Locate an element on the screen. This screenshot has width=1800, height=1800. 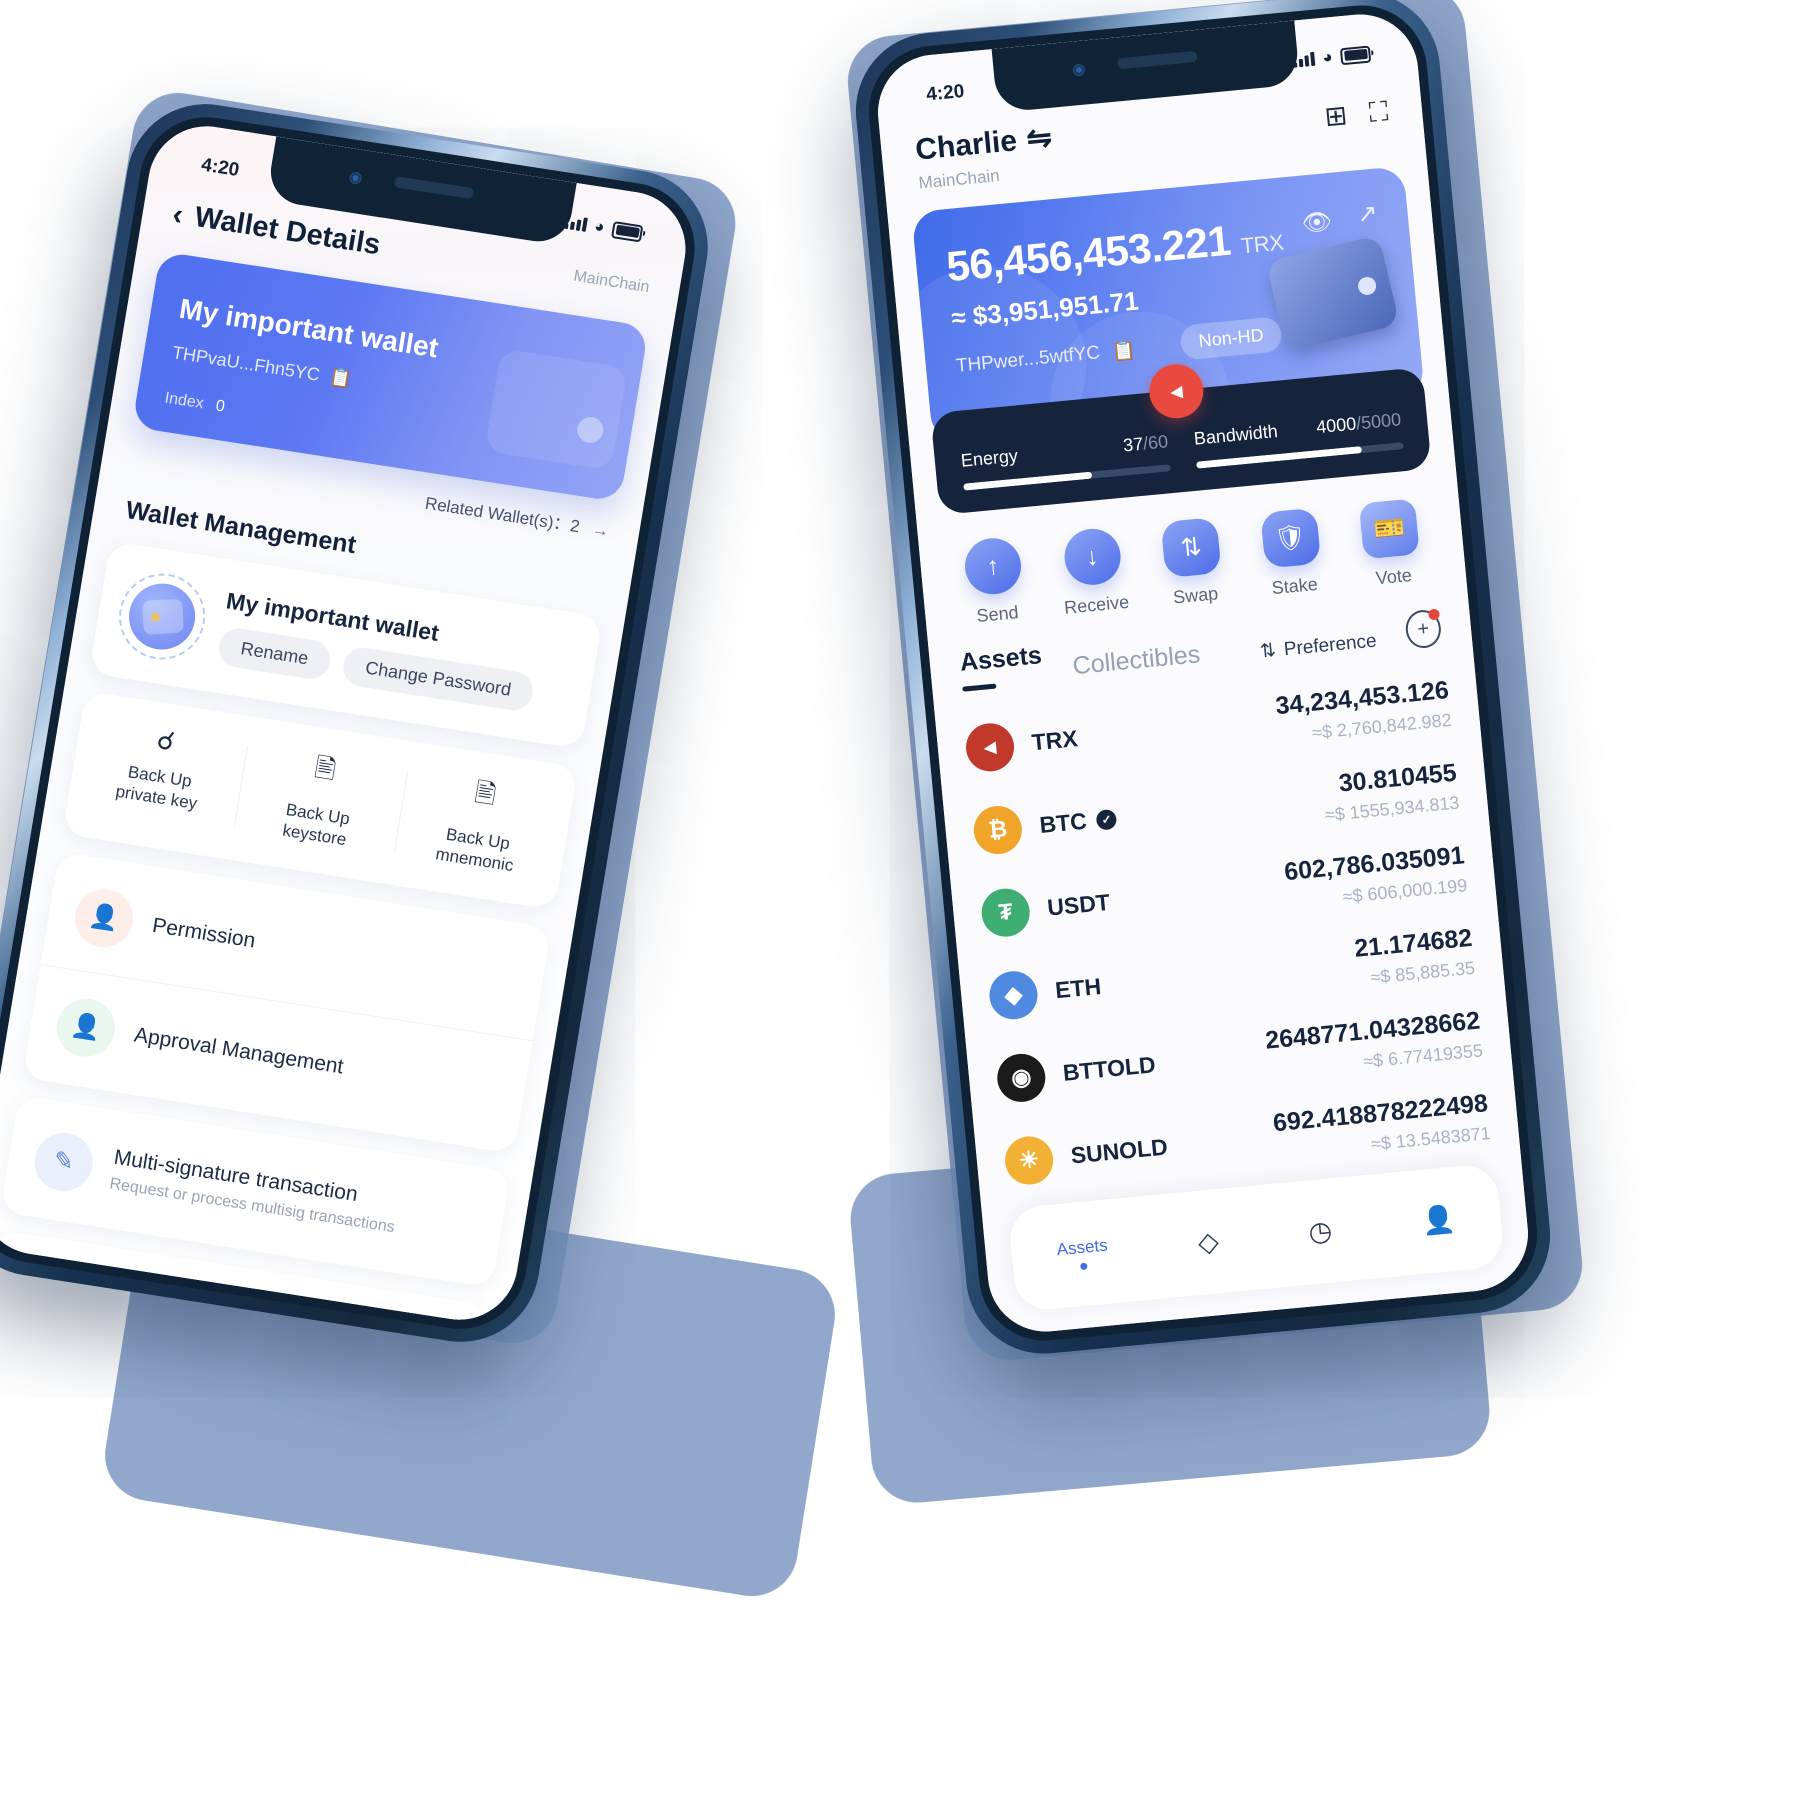
resource-energy-used: 37 is located at coordinates (1133, 444).